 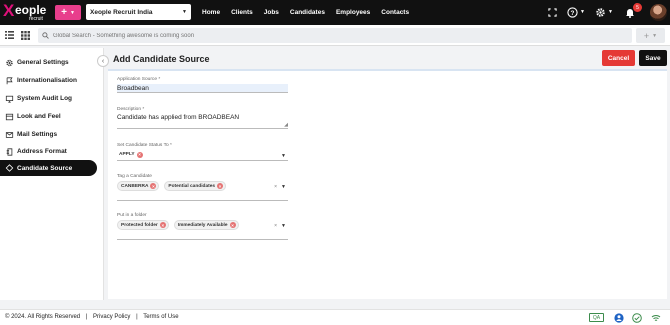 I want to click on sidebar-item-system-audit-log: System Audit Log, so click(x=48, y=98).